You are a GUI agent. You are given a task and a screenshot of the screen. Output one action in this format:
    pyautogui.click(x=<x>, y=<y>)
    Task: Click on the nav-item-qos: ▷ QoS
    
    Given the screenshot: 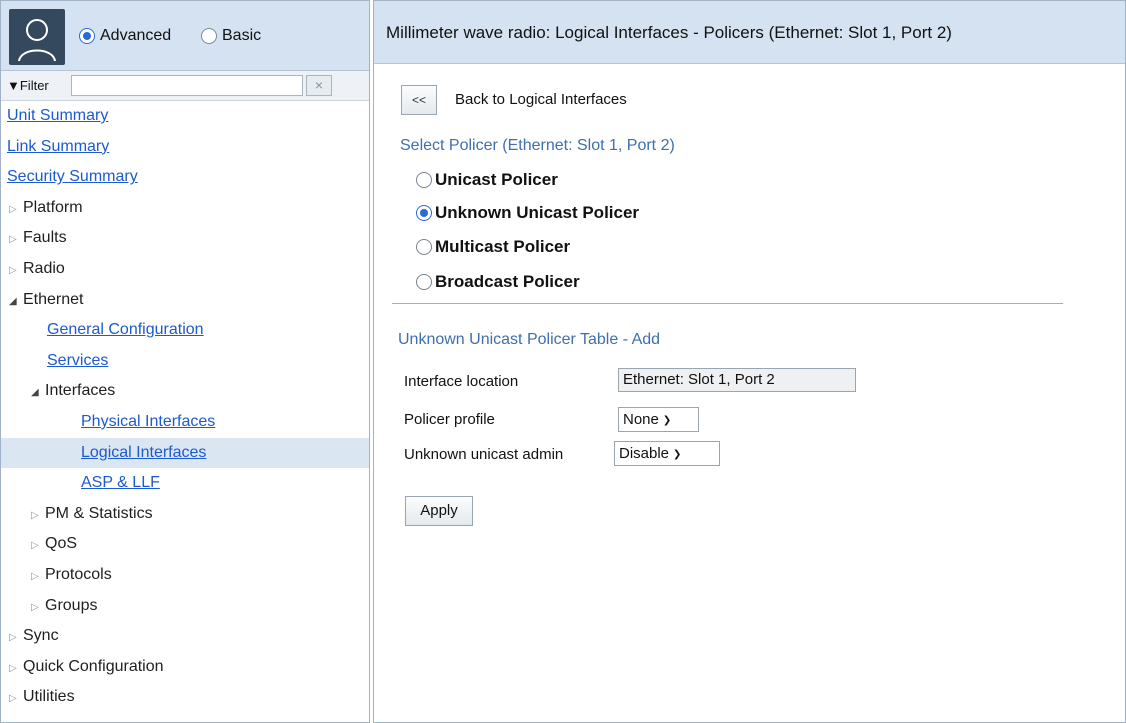 What is the action you would take?
    pyautogui.click(x=185, y=544)
    